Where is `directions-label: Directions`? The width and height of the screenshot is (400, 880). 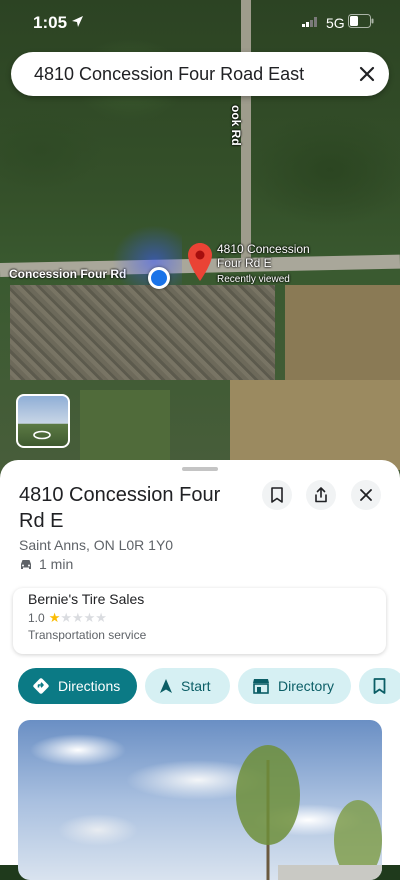
directions-label: Directions is located at coordinates (89, 686).